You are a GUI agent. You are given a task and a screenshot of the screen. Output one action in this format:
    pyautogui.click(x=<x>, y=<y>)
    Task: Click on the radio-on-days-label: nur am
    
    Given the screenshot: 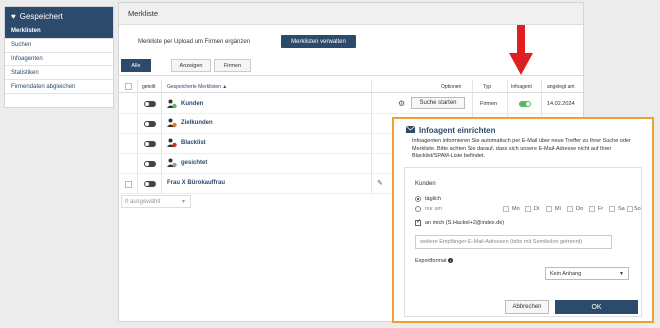 What is the action you would take?
    pyautogui.click(x=434, y=209)
    